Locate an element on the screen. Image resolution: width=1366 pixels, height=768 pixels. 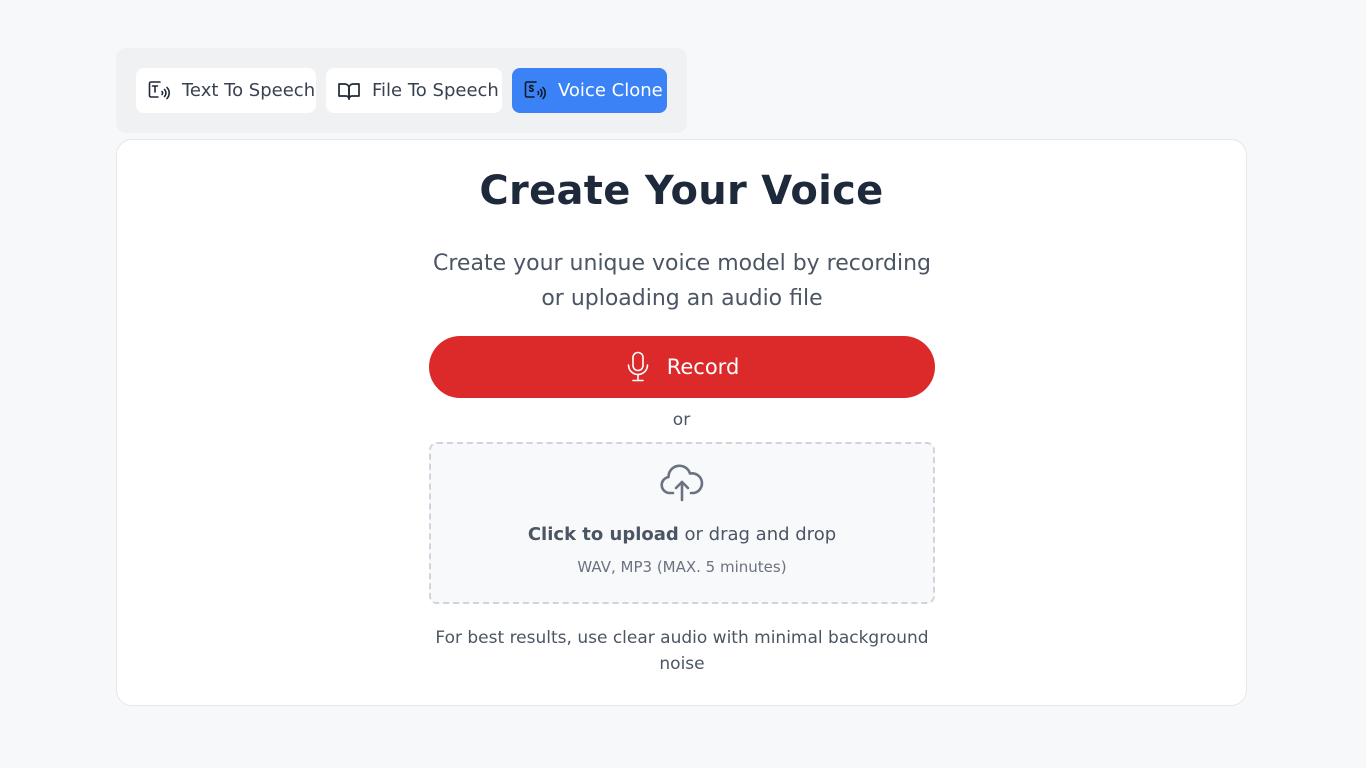
click-to-upload-link: Click to upload is located at coordinates (603, 534).